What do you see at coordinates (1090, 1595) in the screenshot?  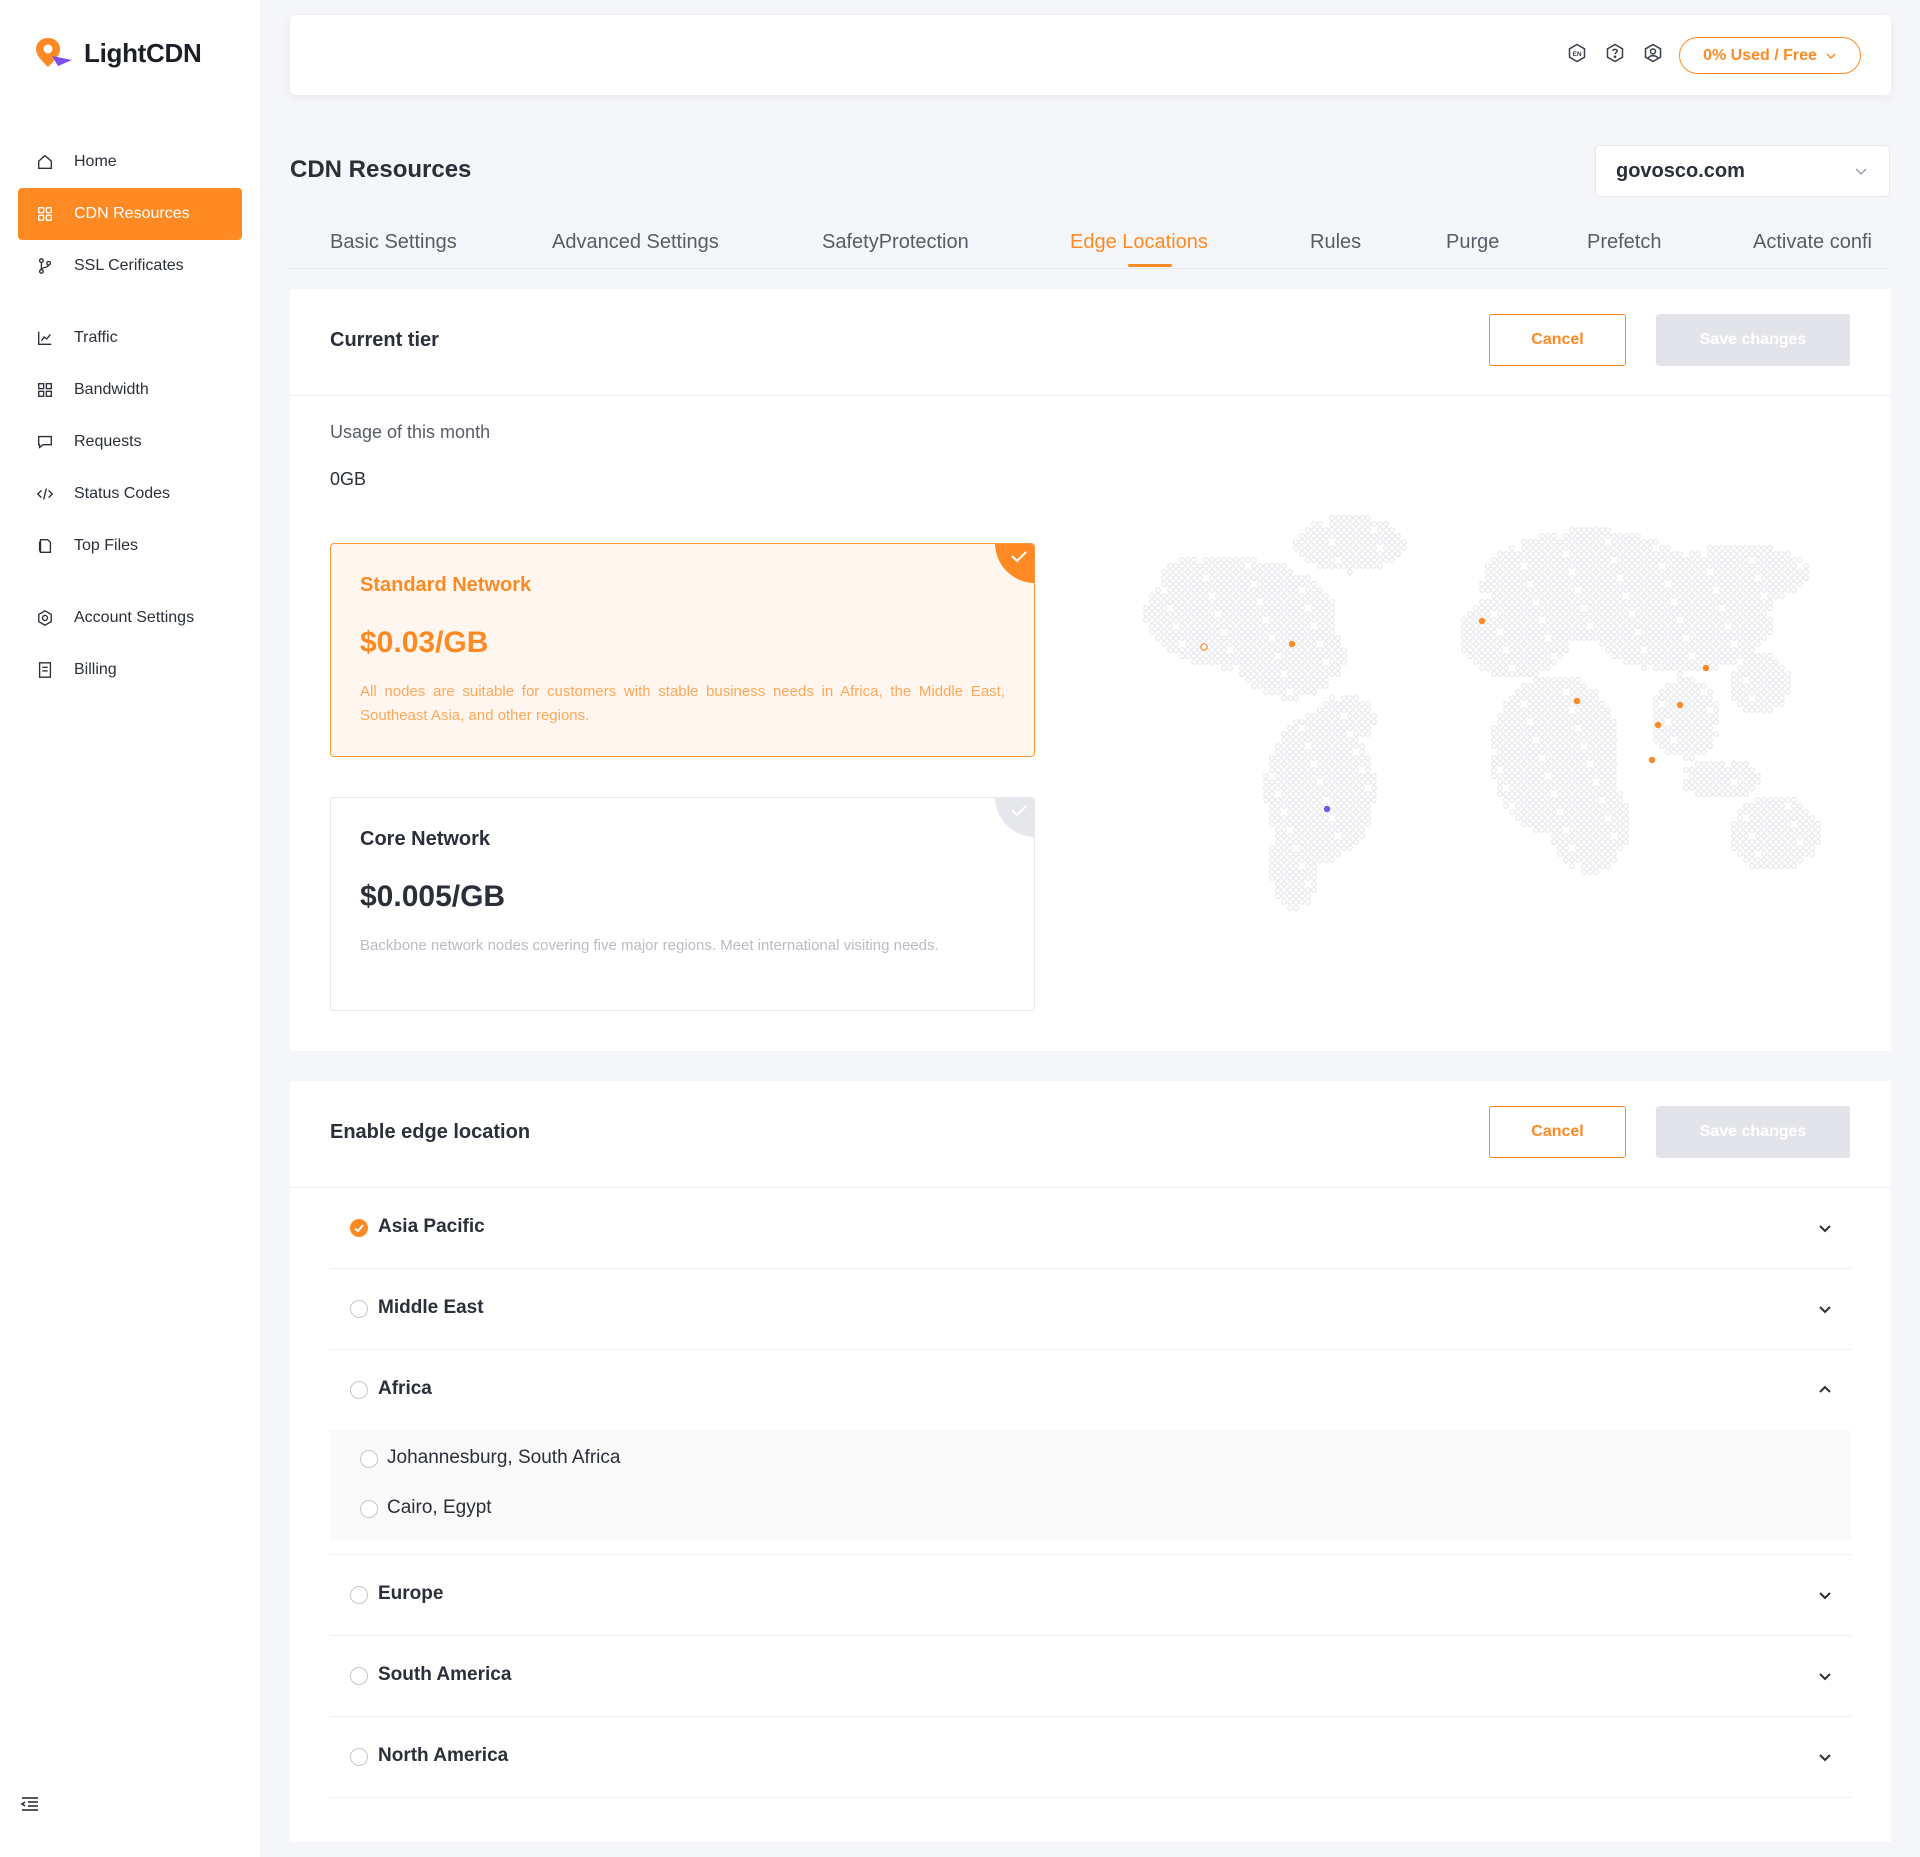 I see `region-row: Europe` at bounding box center [1090, 1595].